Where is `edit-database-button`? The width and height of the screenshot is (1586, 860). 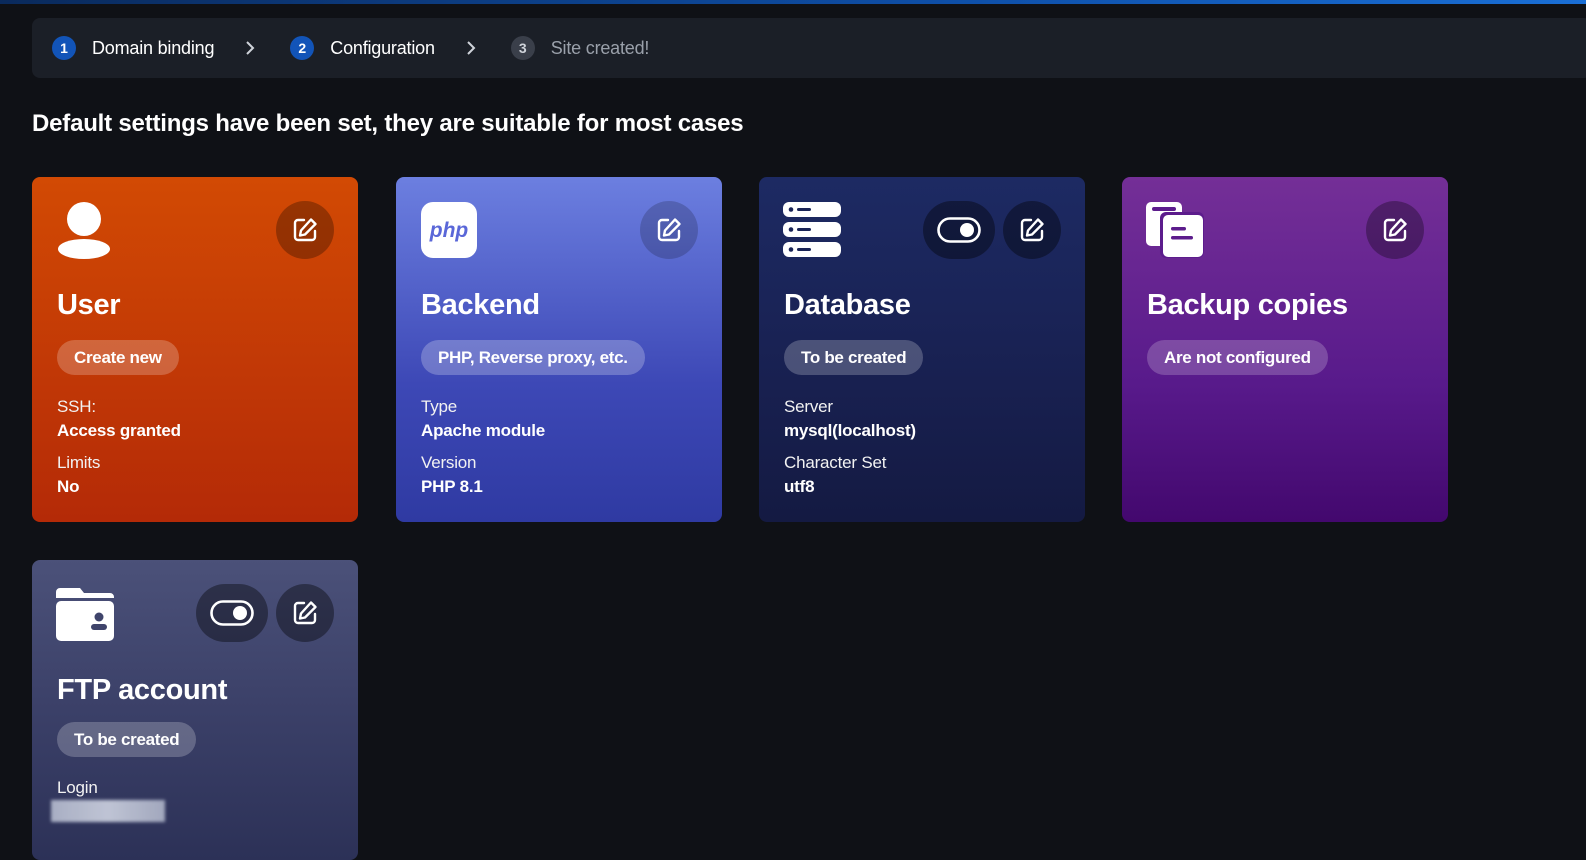
edit-database-button is located at coordinates (1032, 230).